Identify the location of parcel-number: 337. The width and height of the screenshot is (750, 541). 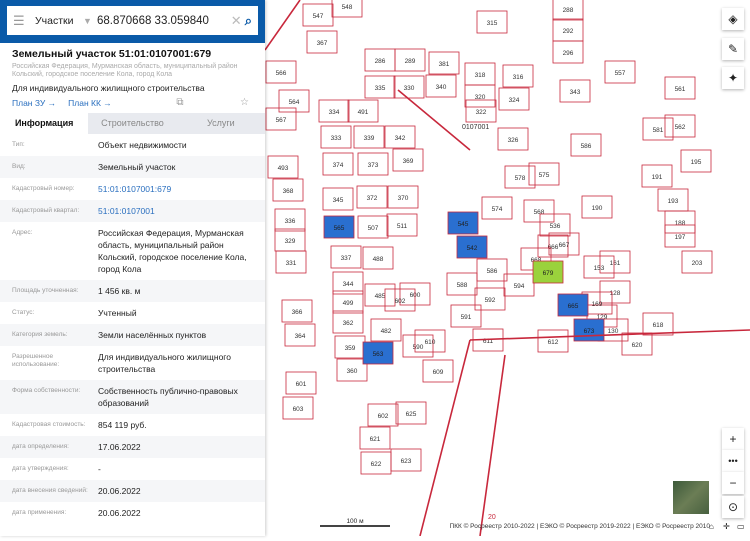
(346, 258).